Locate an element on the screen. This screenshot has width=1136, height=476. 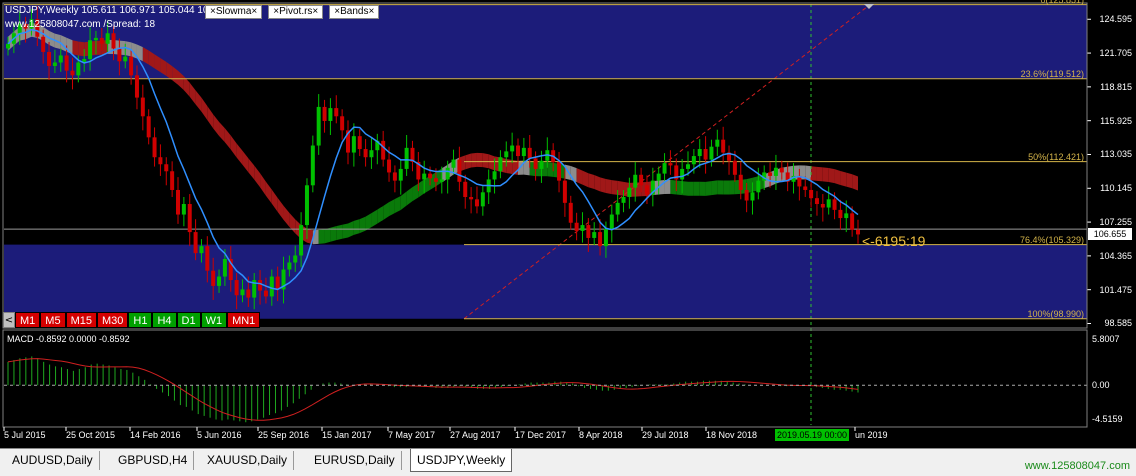
timeframe-d1: D1 is located at coordinates (188, 320).